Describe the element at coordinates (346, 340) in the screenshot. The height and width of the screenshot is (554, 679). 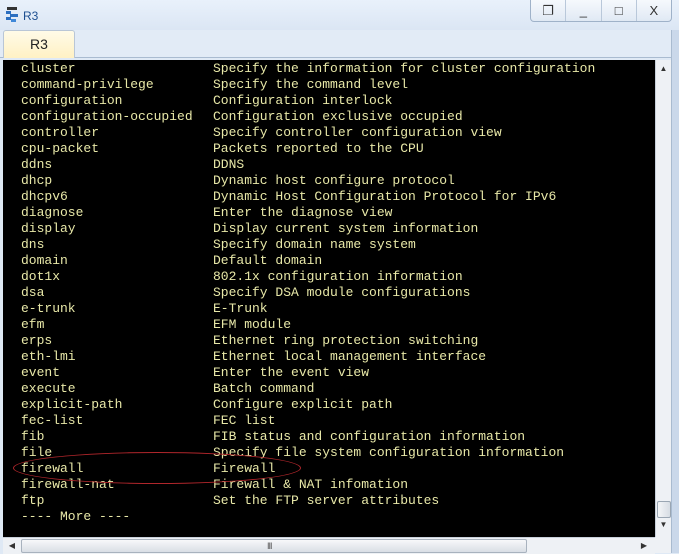
I see `command-description: Ethernet ring protection switching` at that location.